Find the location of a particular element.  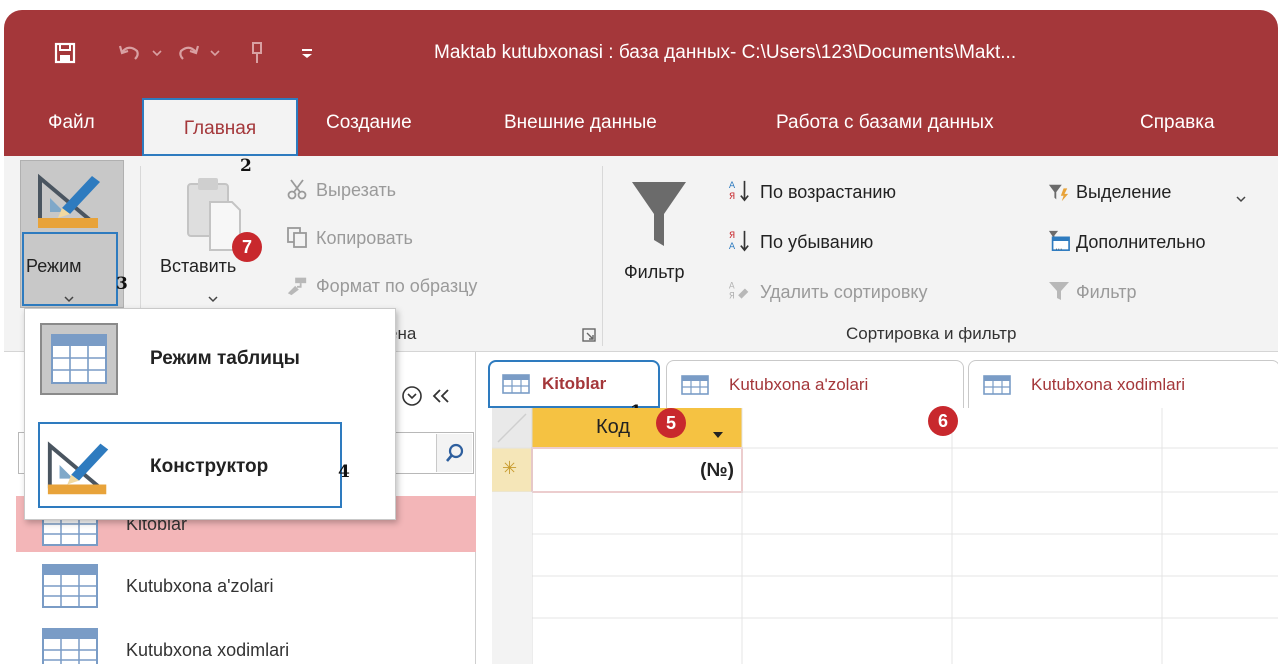

annotation-badge-6: 6 is located at coordinates (943, 421).